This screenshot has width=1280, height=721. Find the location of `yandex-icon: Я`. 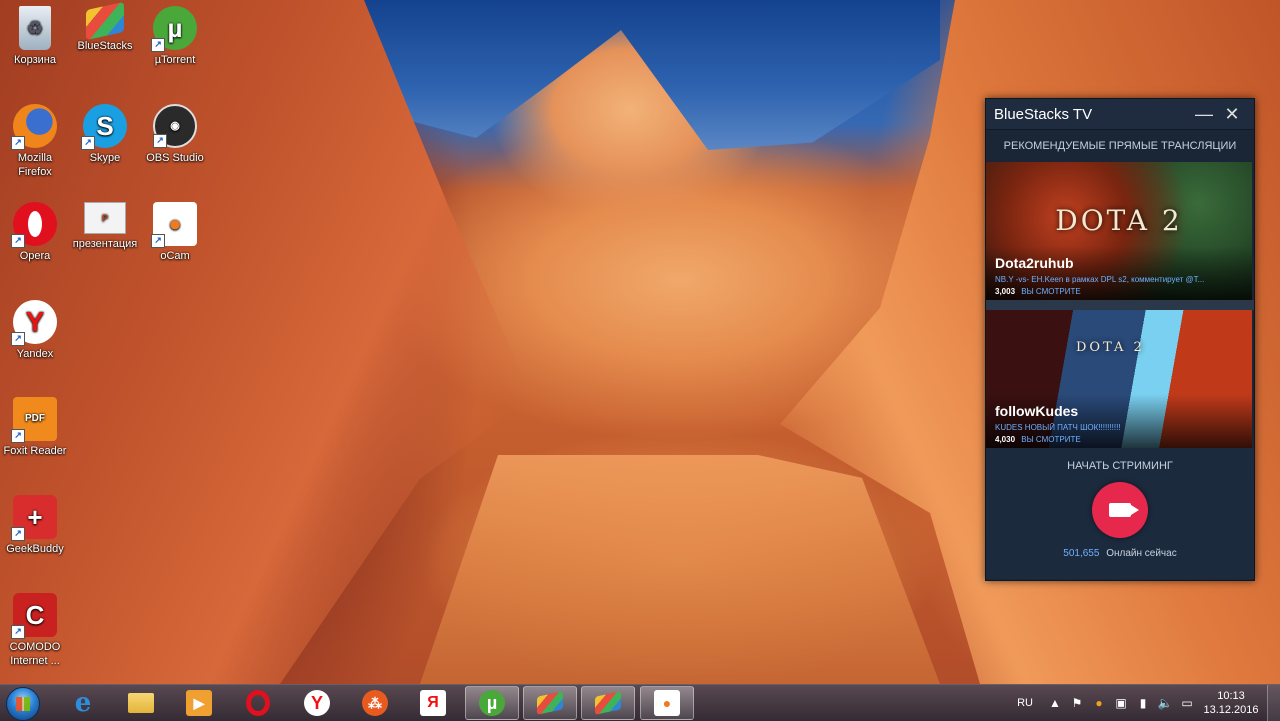

yandex-icon: Я is located at coordinates (433, 703).